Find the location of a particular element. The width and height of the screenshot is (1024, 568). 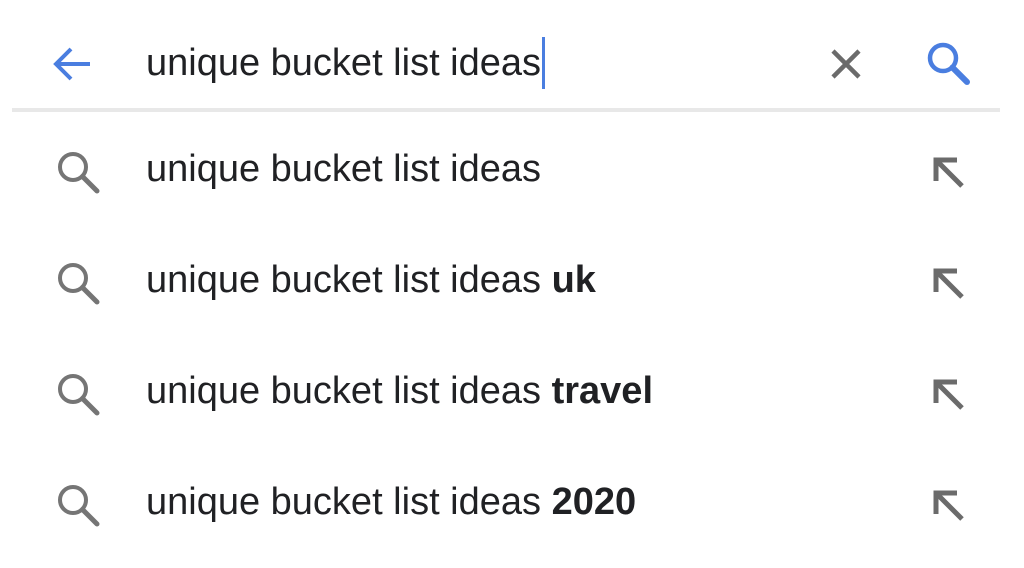

suggestion-text: unique bucket list ideas is located at coordinates (343, 169).